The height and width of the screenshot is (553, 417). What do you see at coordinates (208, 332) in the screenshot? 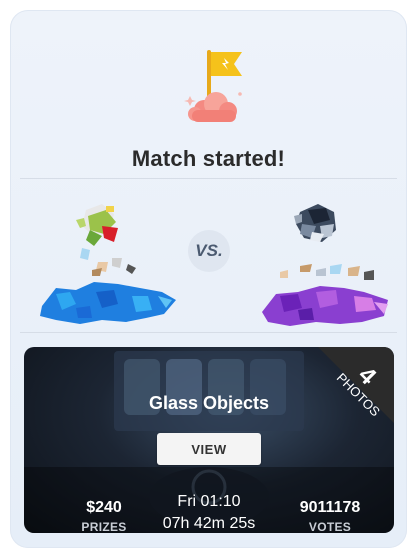
I see `divider-bottom` at bounding box center [208, 332].